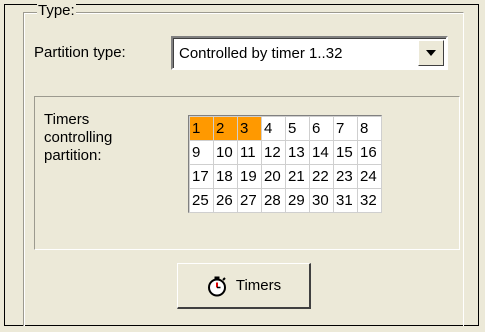 The image size is (485, 332). Describe the element at coordinates (321, 200) in the screenshot. I see `timer-cell-30: 30` at that location.